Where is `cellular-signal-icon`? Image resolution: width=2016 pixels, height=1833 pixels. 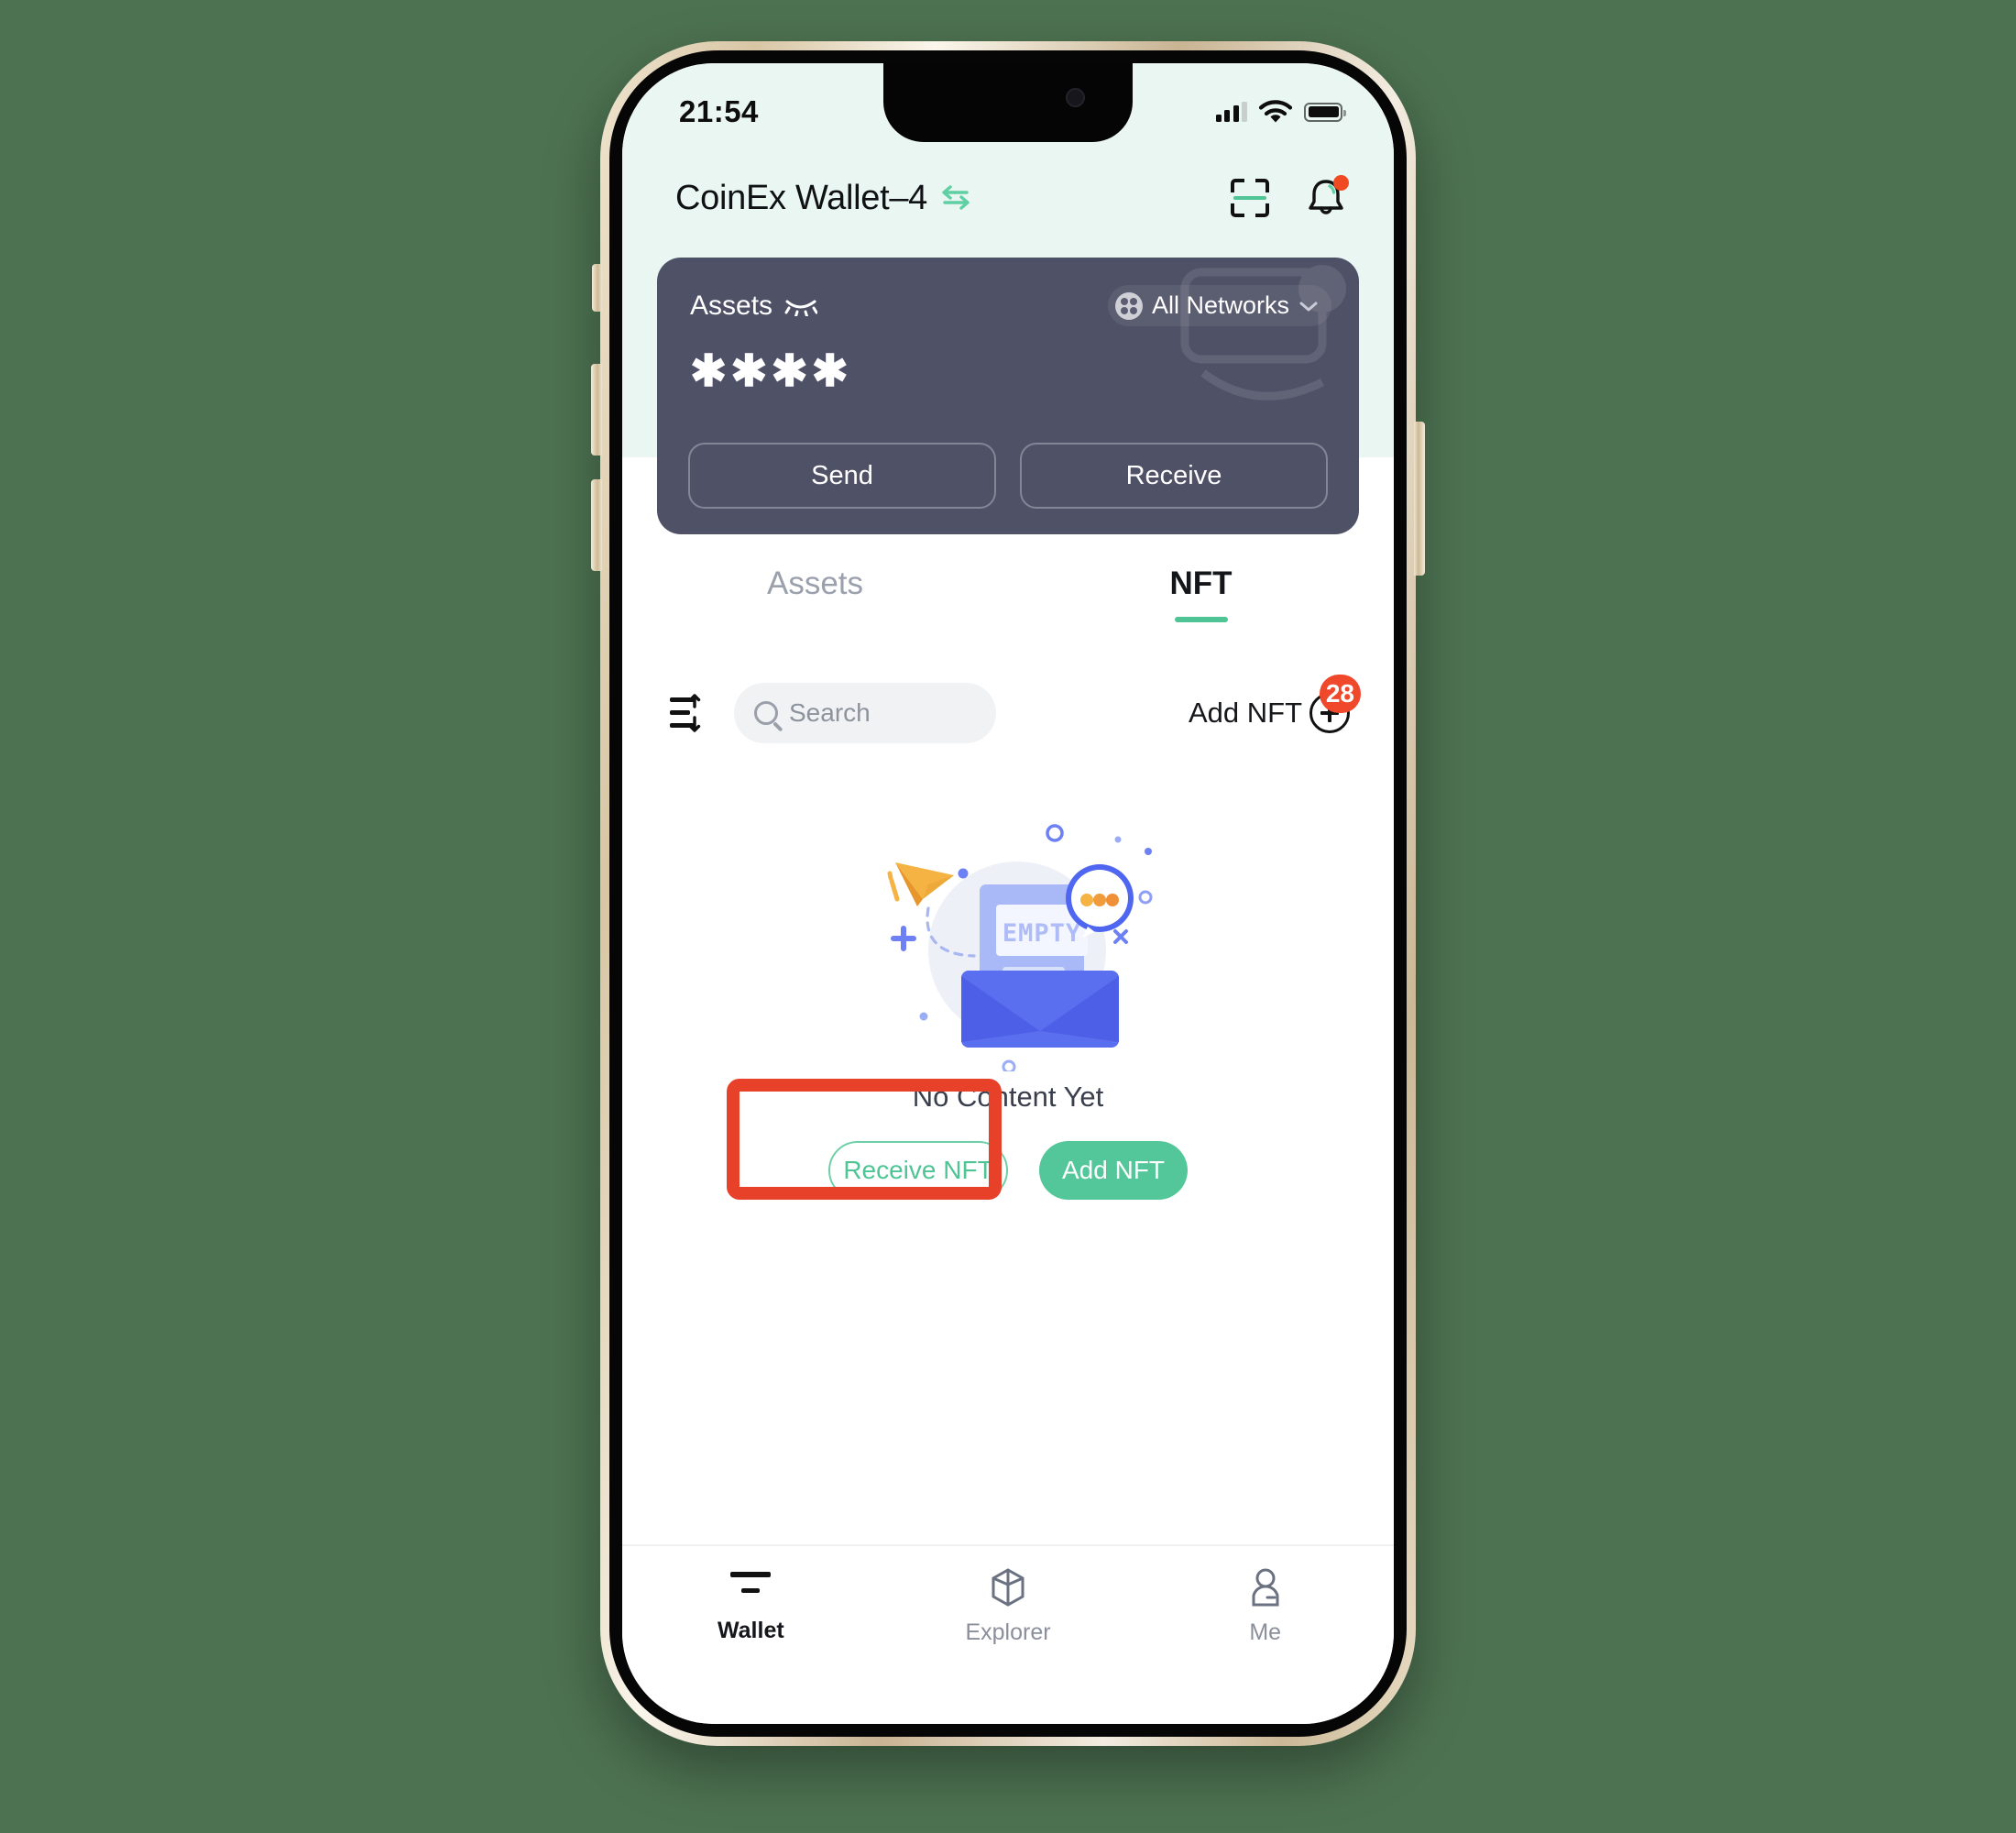 cellular-signal-icon is located at coordinates (1231, 112).